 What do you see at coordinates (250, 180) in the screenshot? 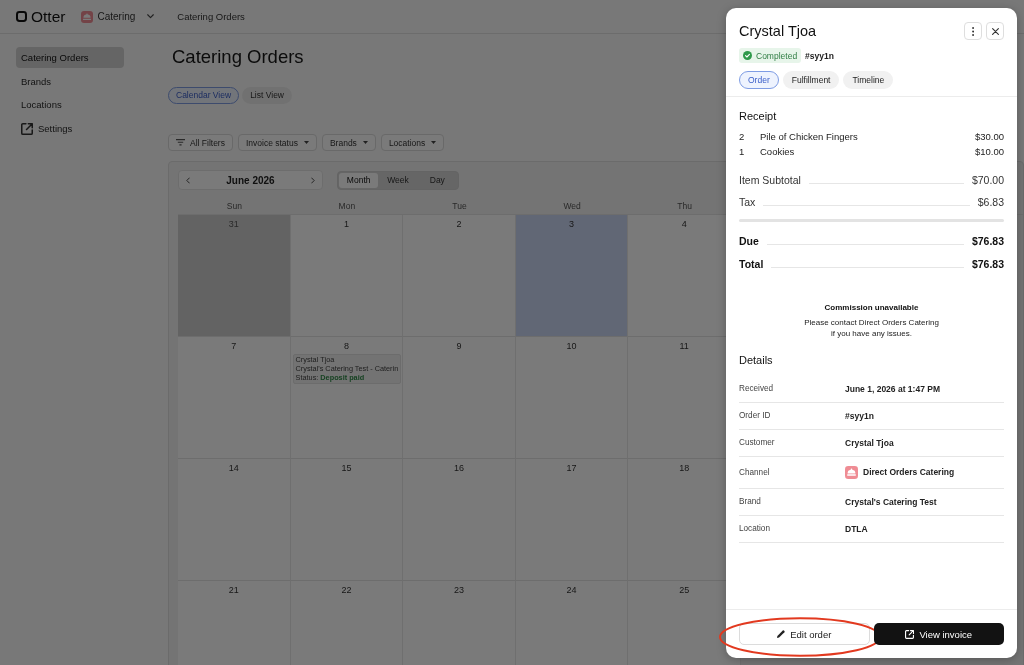
I see `month-label: June 2026` at bounding box center [250, 180].